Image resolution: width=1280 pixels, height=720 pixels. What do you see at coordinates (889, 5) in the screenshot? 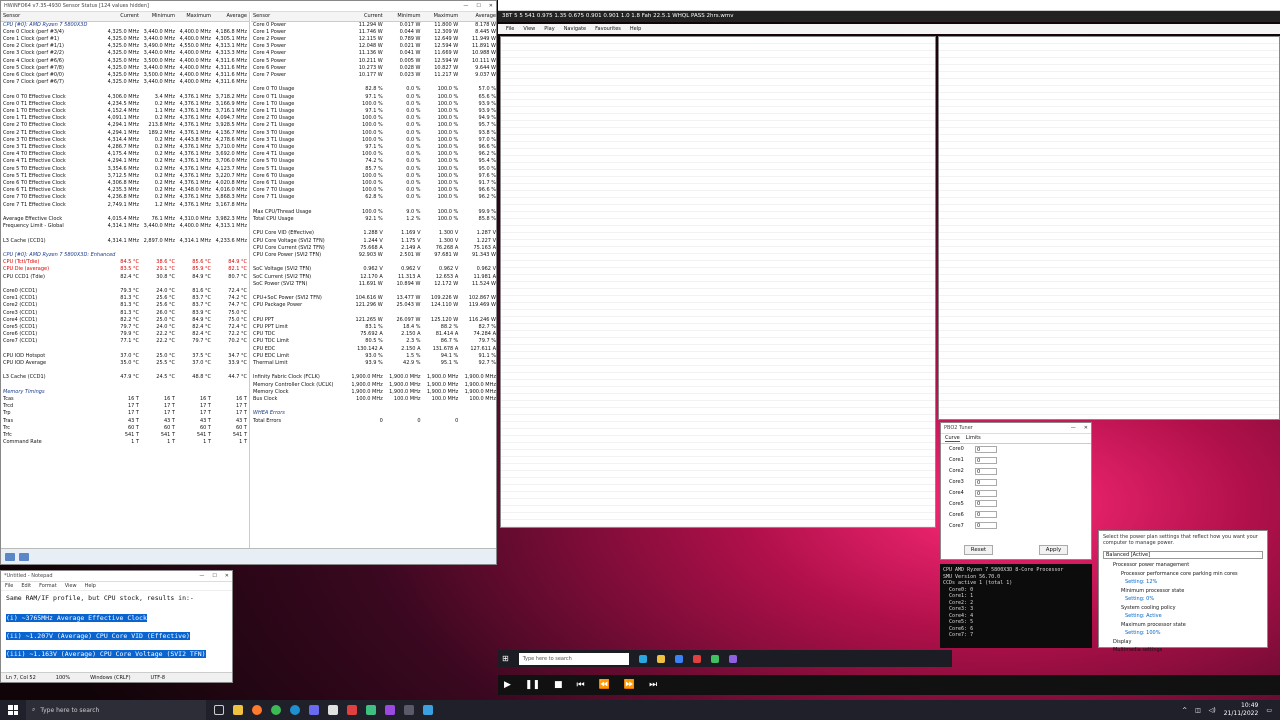
I see `video-titlebar` at bounding box center [889, 5].